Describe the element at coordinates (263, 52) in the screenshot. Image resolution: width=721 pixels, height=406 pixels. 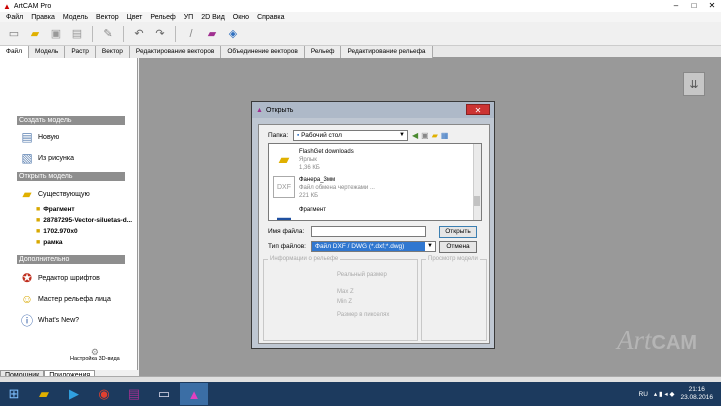
I see `tab-vector-combine: Объединение векторов` at that location.